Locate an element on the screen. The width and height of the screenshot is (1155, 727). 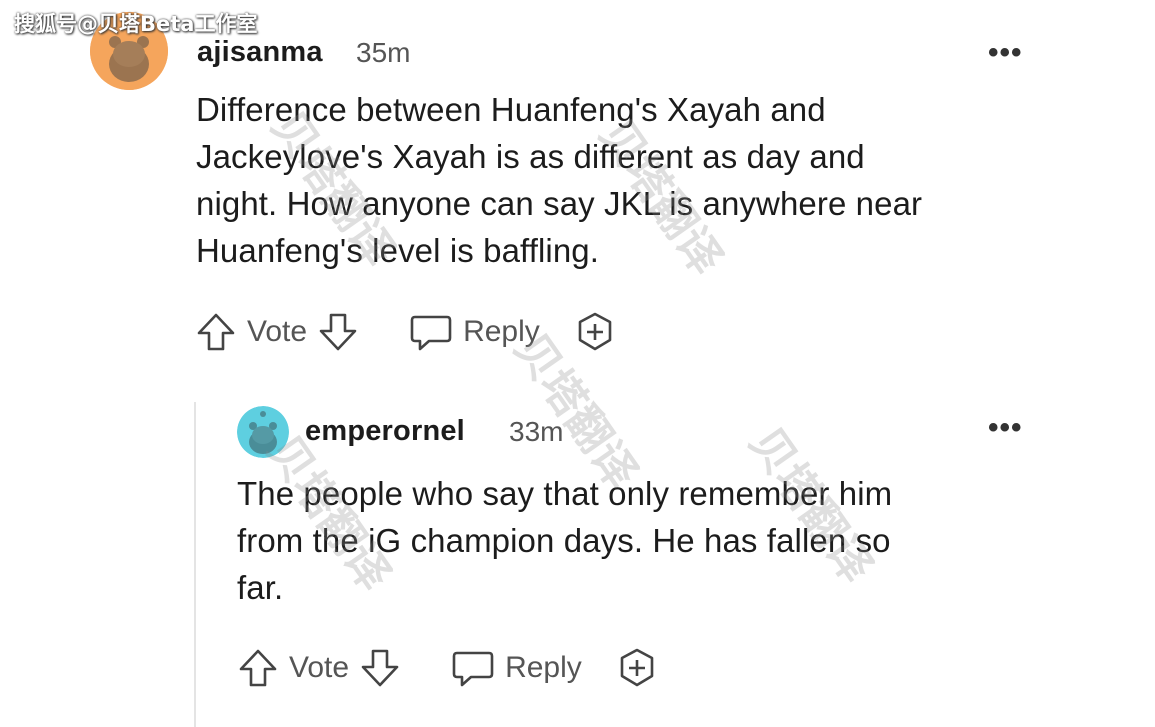
timestamp: 33m is located at coordinates (536, 431).